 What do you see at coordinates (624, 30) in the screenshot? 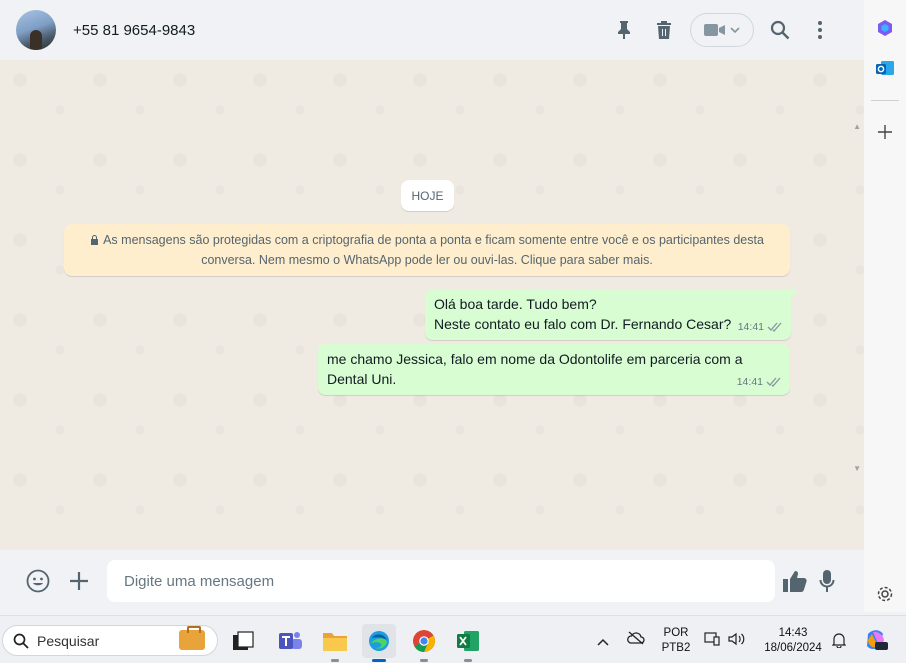
I see `pin-icon` at bounding box center [624, 30].